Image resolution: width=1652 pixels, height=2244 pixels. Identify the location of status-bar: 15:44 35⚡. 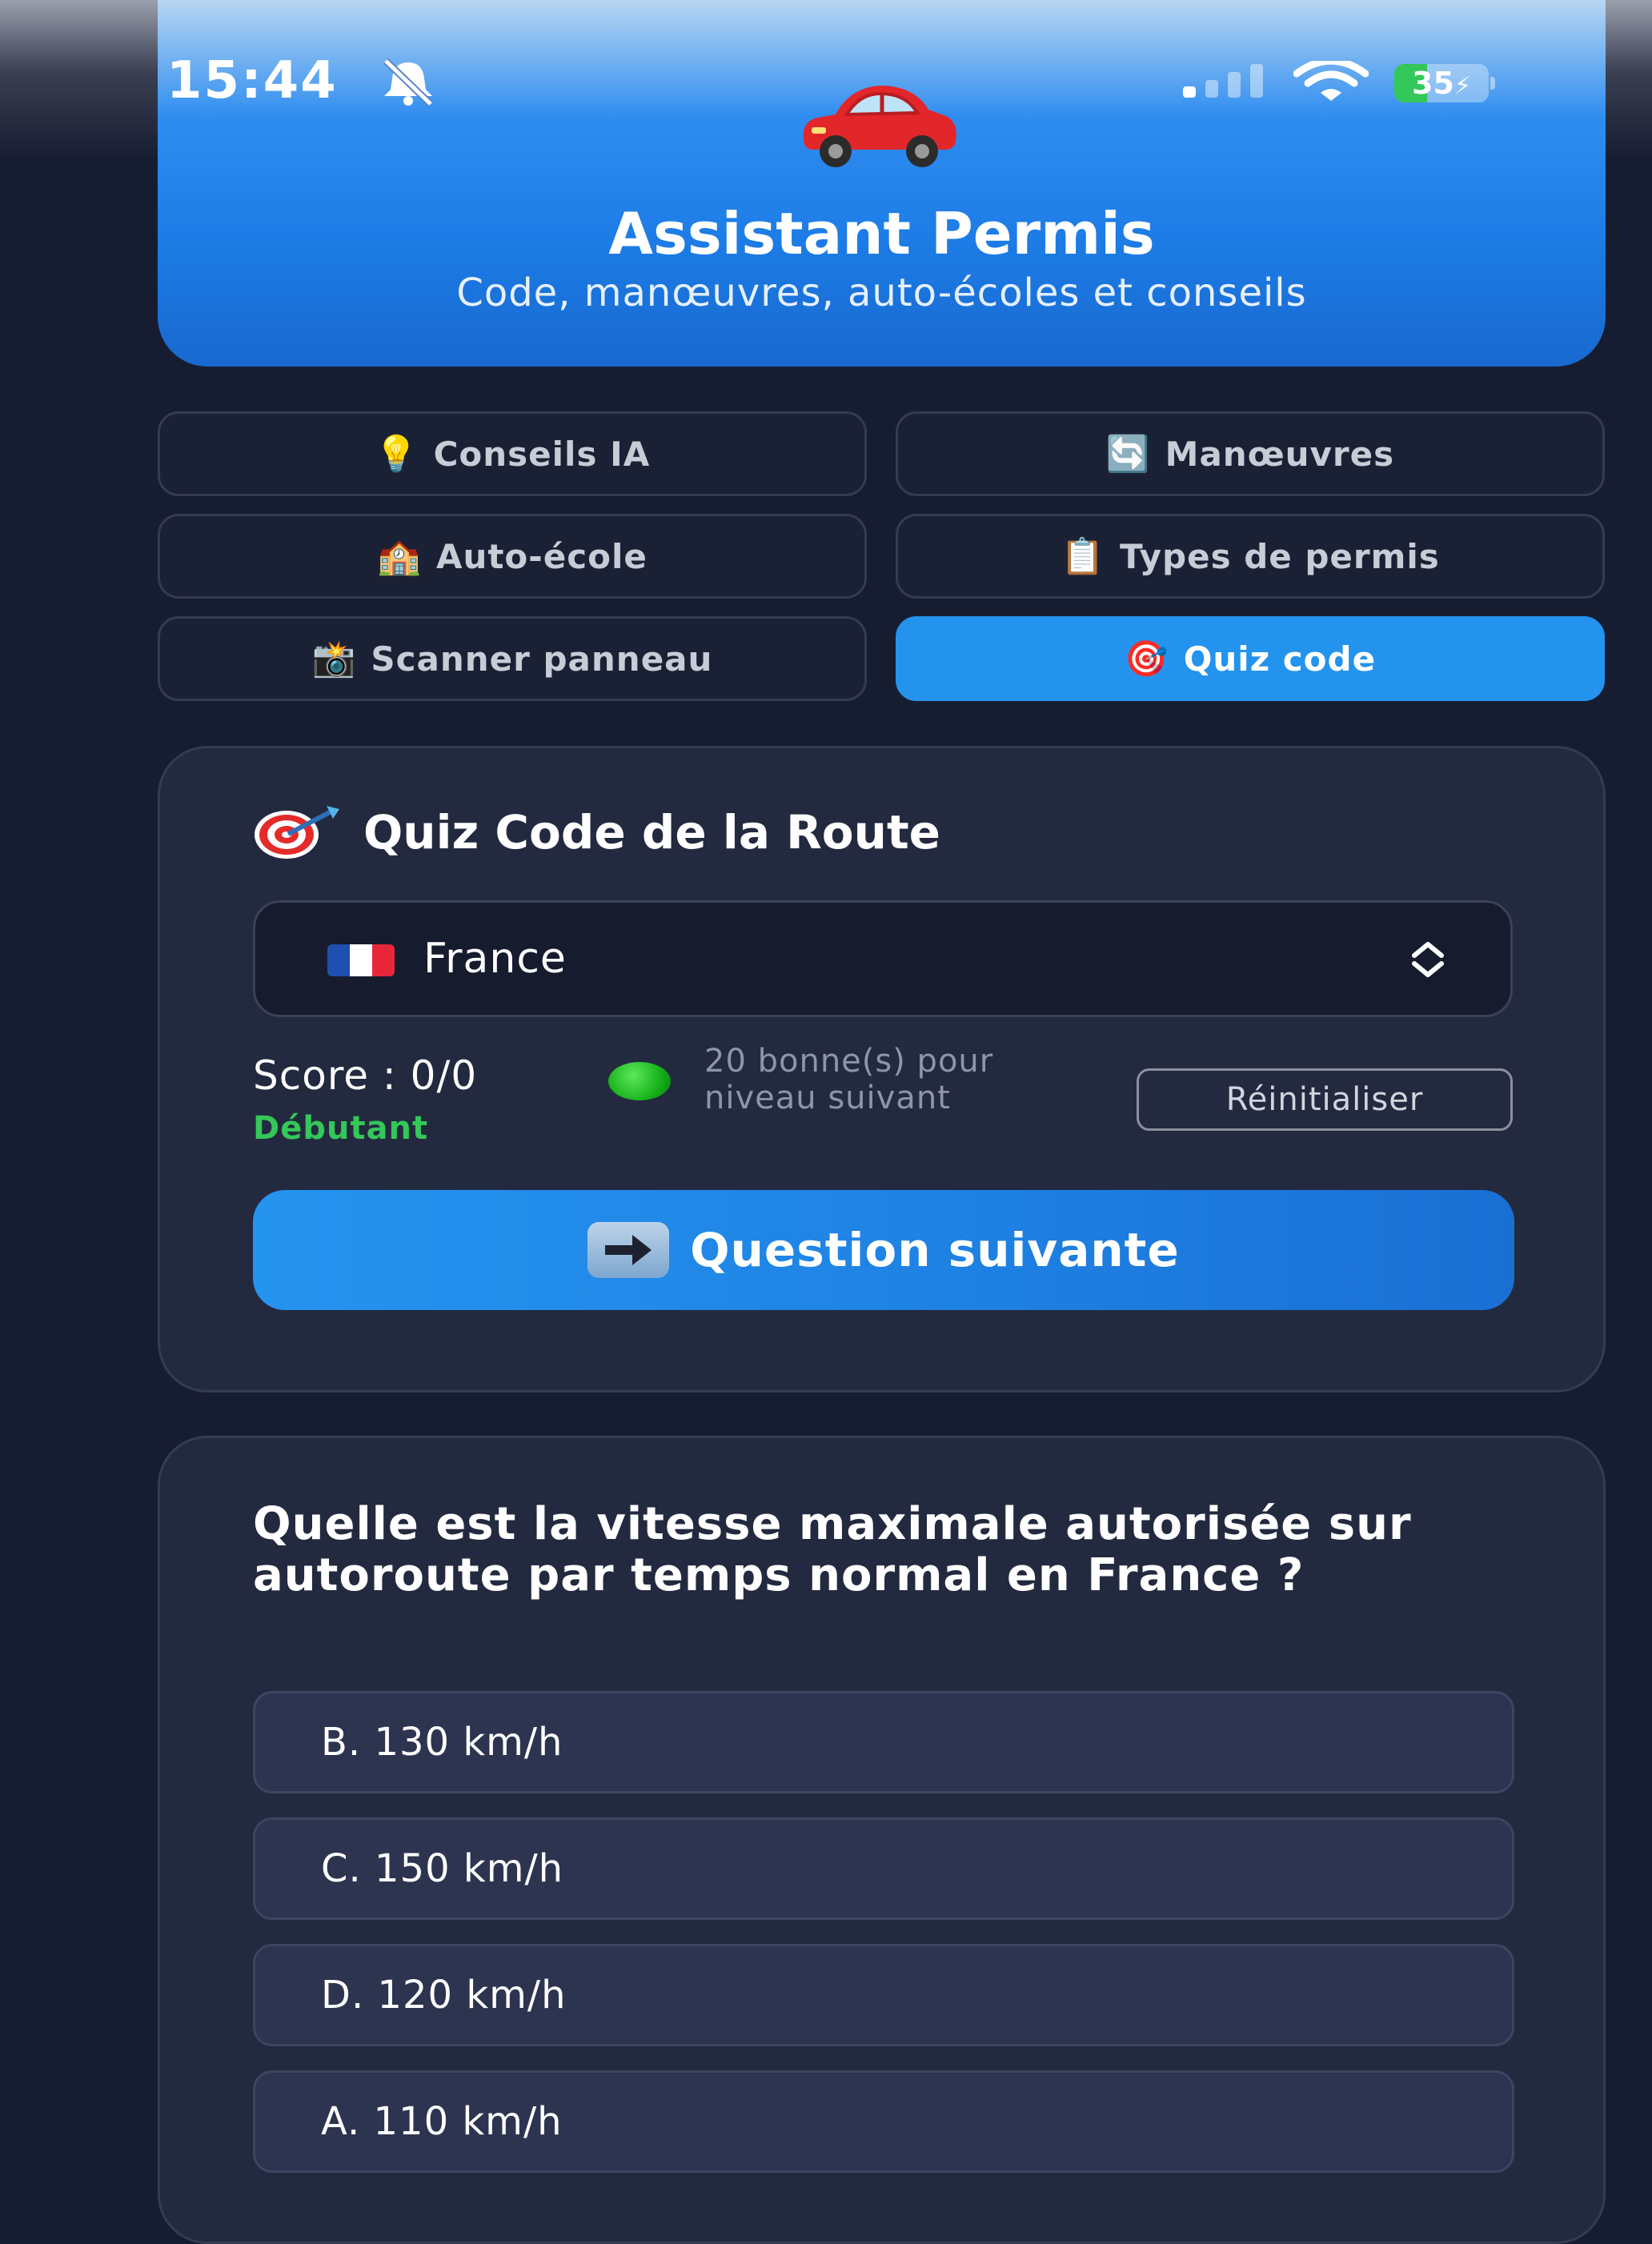
(826, 80).